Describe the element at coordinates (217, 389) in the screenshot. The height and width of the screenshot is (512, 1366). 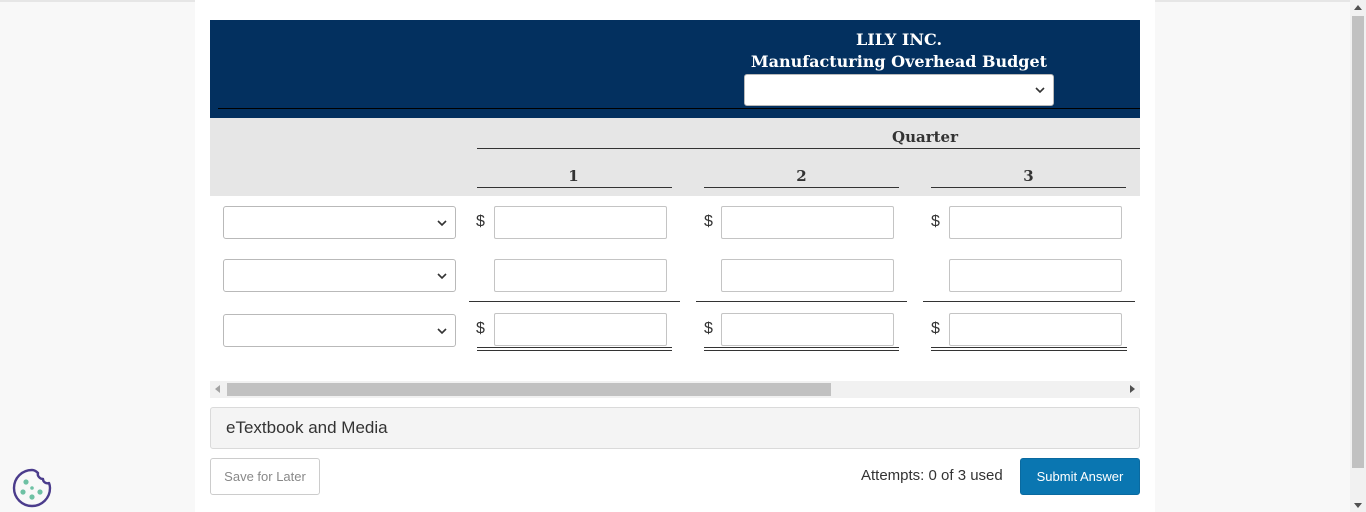
I see `scroll-left-arrow` at that location.